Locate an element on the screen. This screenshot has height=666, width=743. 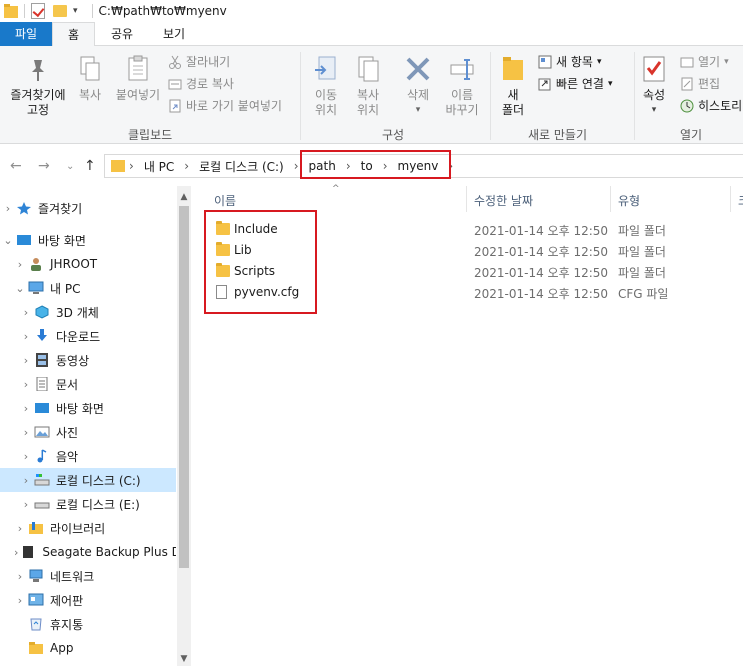
nav-item-control-panel: › 제어판 is located at coordinates (88, 600).